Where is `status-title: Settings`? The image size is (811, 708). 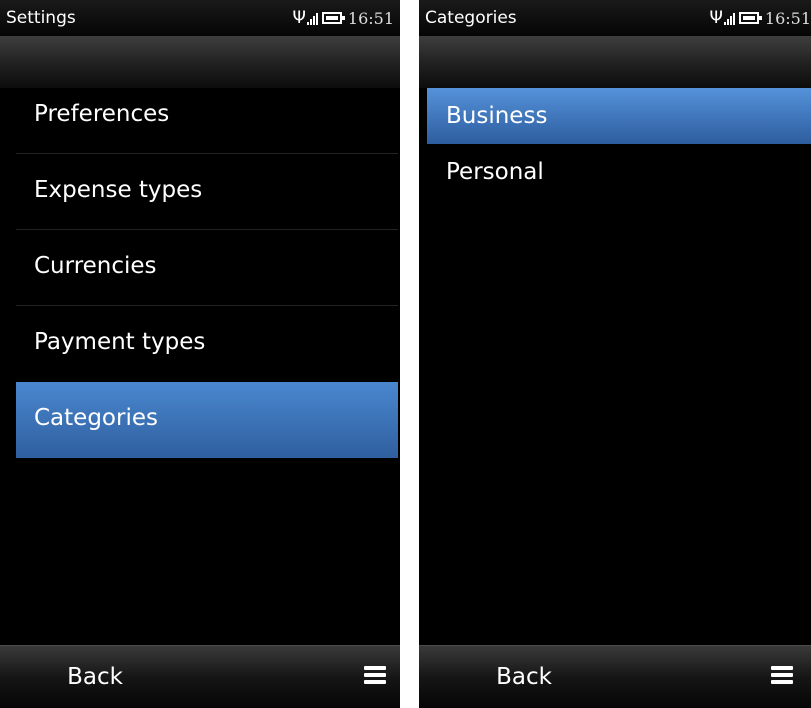 status-title: Settings is located at coordinates (41, 18).